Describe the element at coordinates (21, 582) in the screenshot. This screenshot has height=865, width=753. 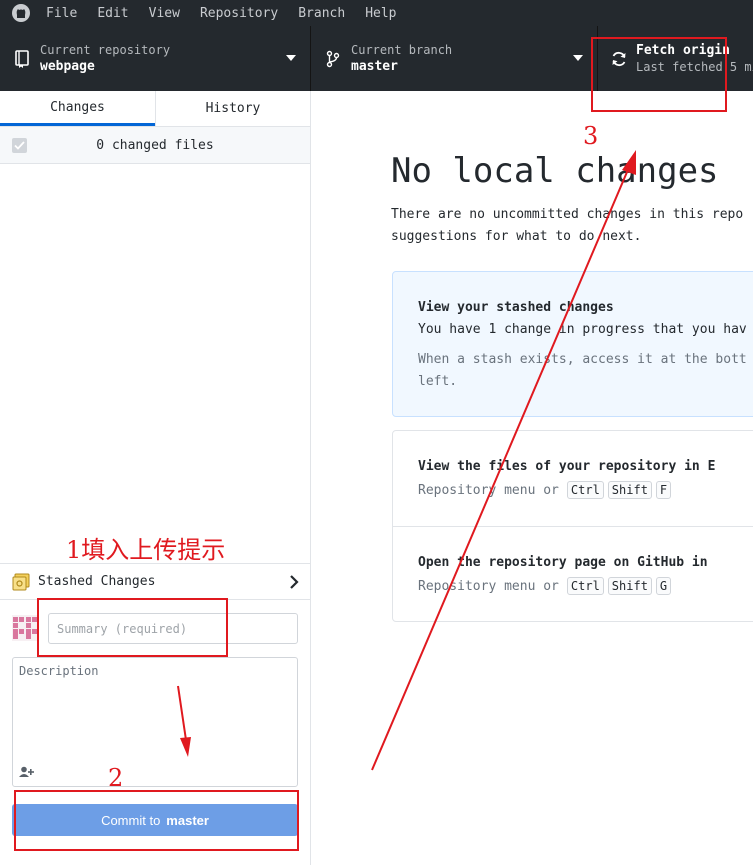
I see `stash-icon` at that location.